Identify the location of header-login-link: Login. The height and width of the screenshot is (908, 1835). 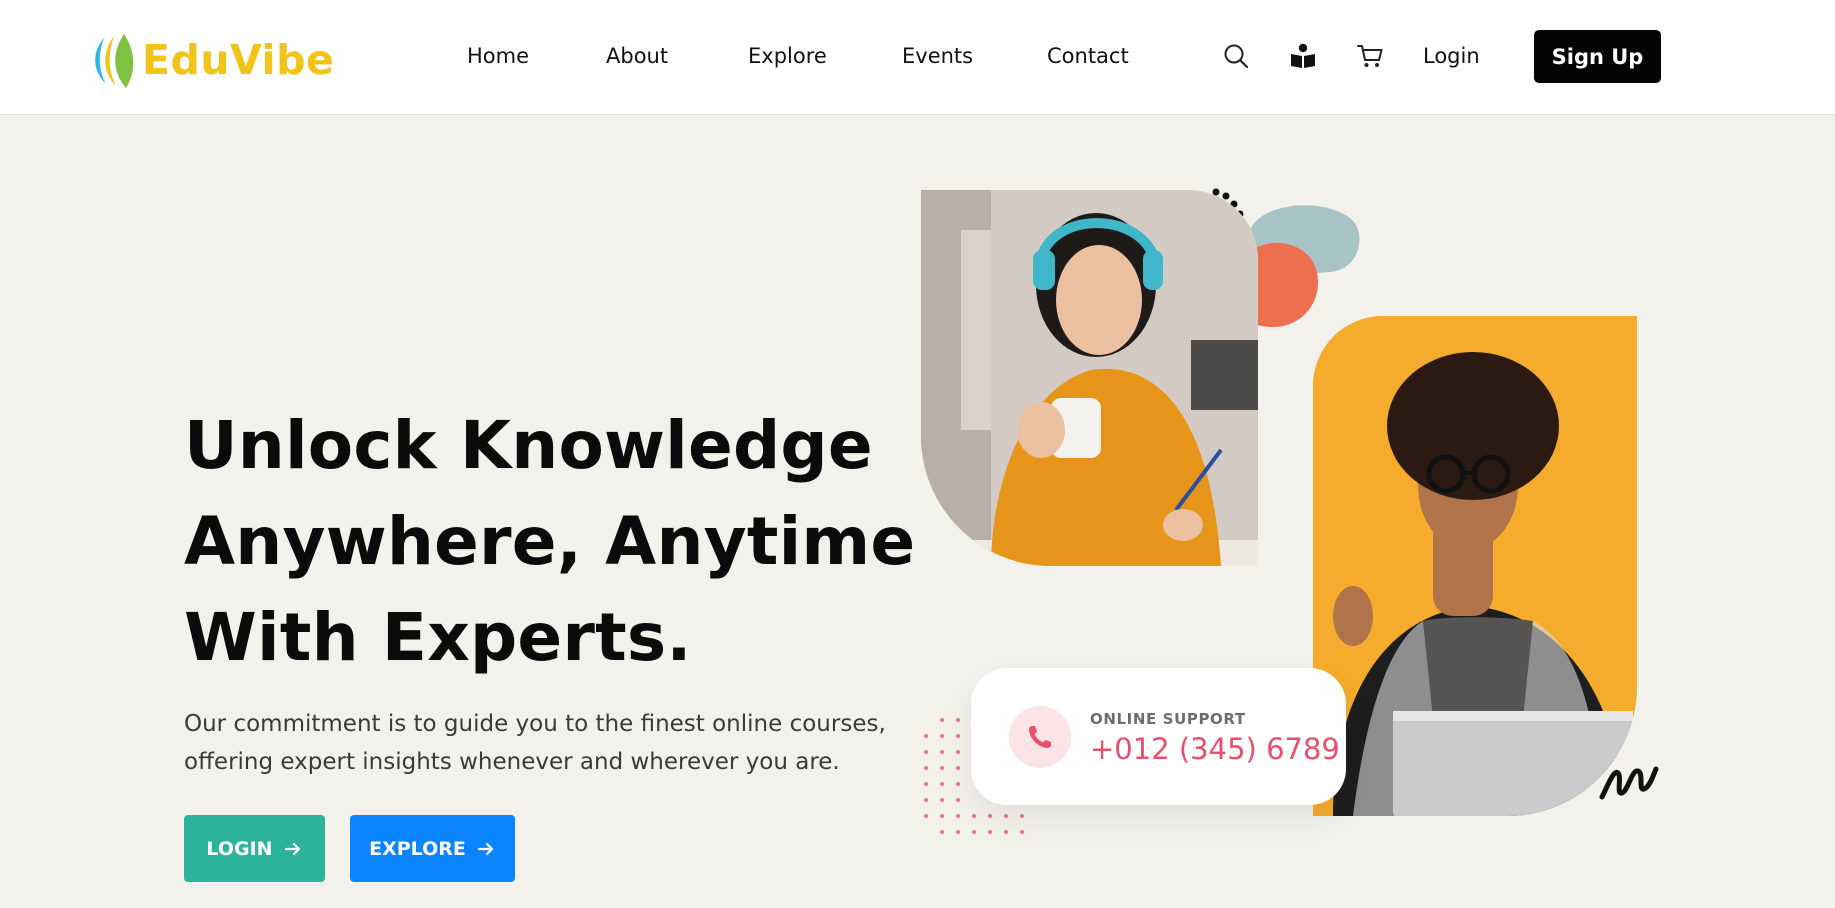
(1451, 56).